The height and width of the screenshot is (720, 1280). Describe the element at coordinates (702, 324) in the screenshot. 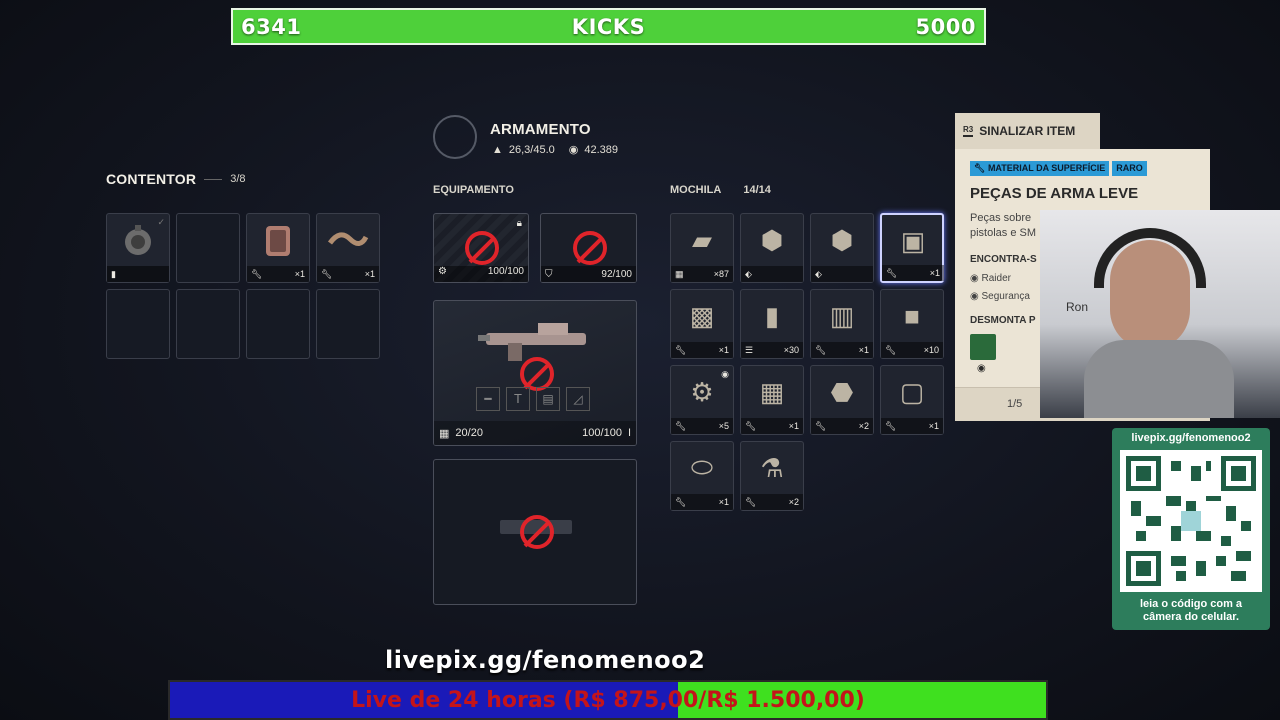

I see `backpack-slot-5: ▩ 🔧︎ ×1` at that location.